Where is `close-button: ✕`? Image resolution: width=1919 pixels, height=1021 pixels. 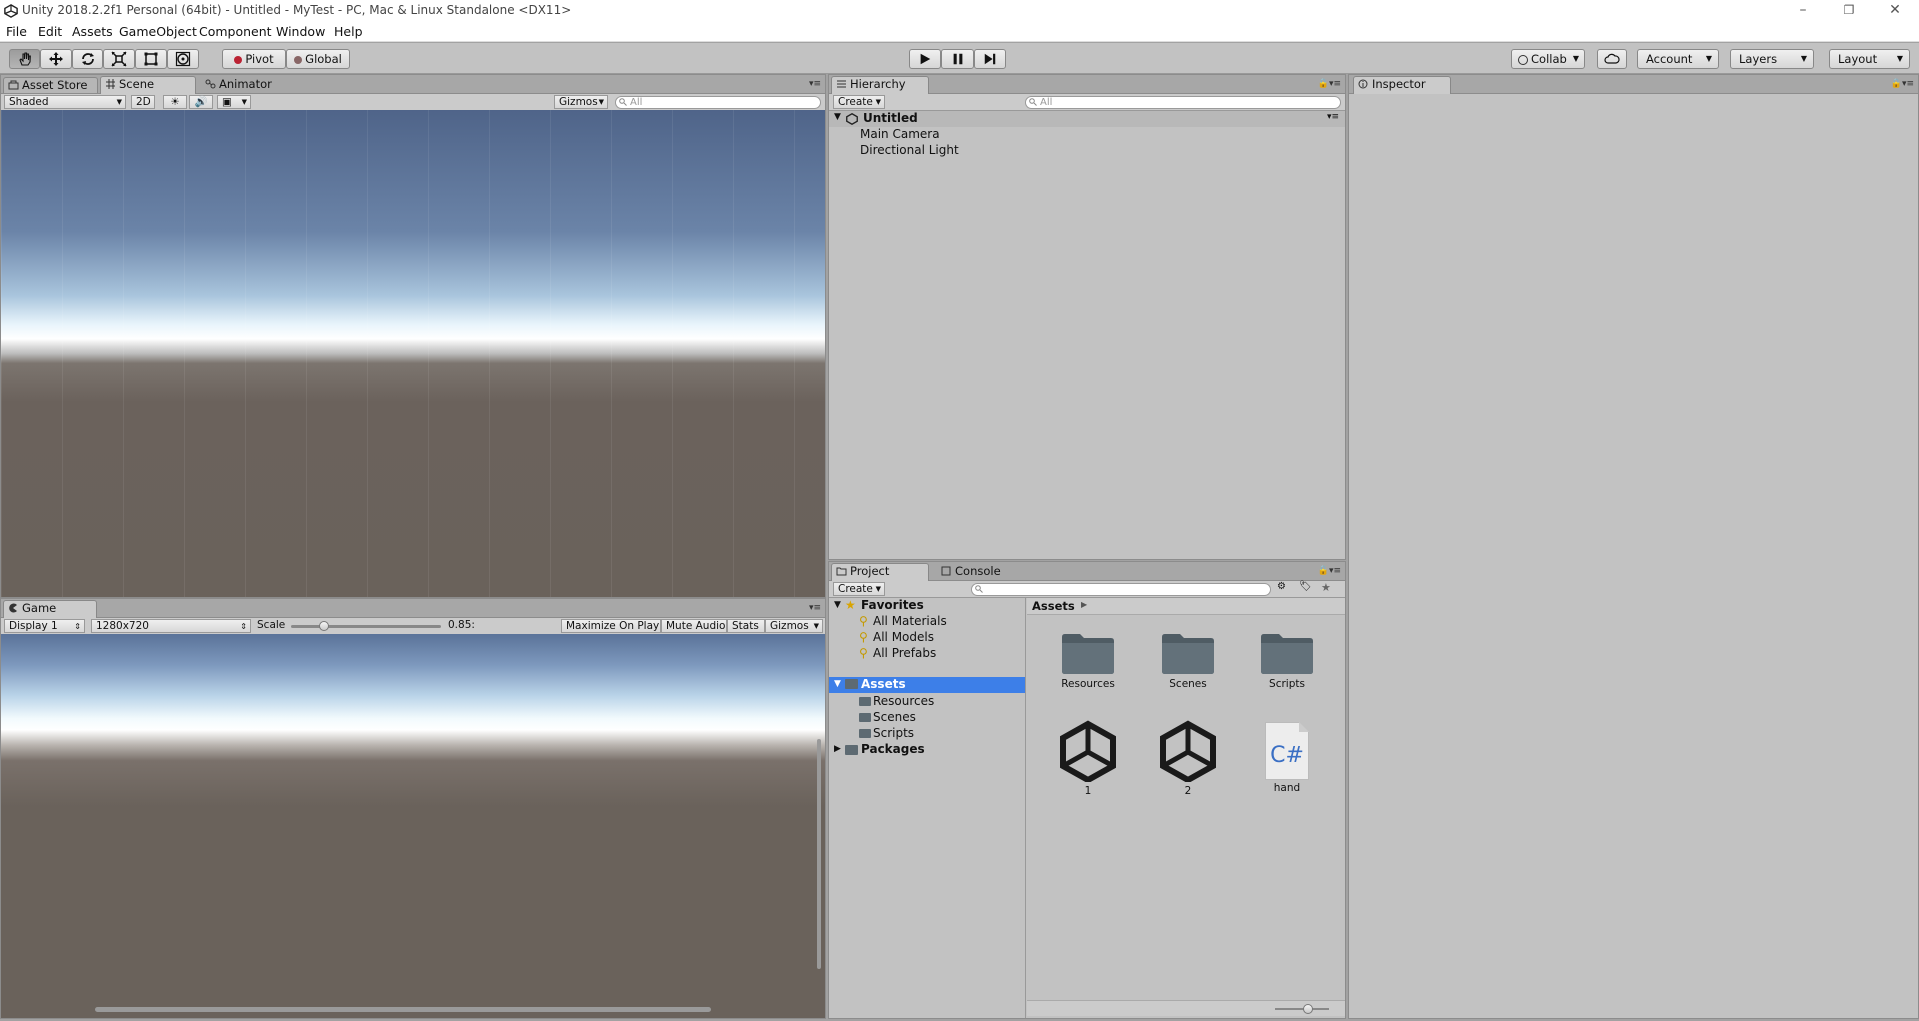
close-button: ✕ is located at coordinates (1895, 11).